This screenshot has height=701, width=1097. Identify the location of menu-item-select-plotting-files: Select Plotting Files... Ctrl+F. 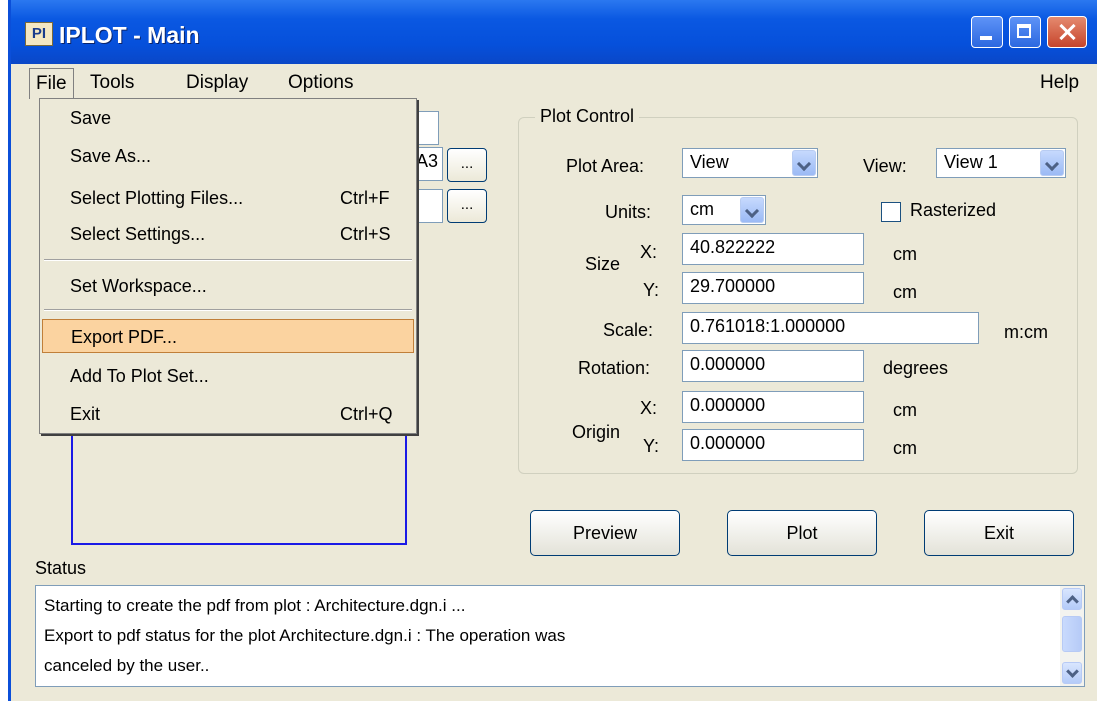
(228, 198).